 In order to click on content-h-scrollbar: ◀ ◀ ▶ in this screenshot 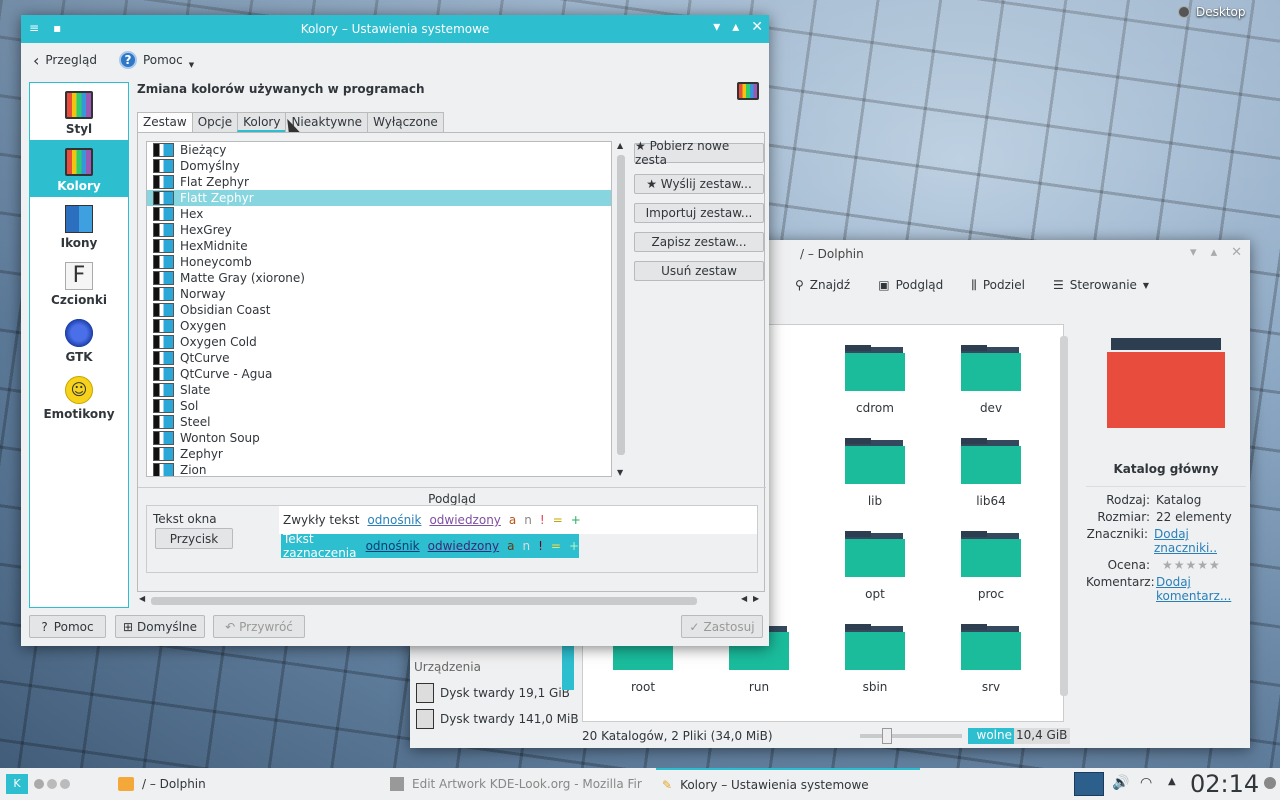, I will do `click(451, 601)`.